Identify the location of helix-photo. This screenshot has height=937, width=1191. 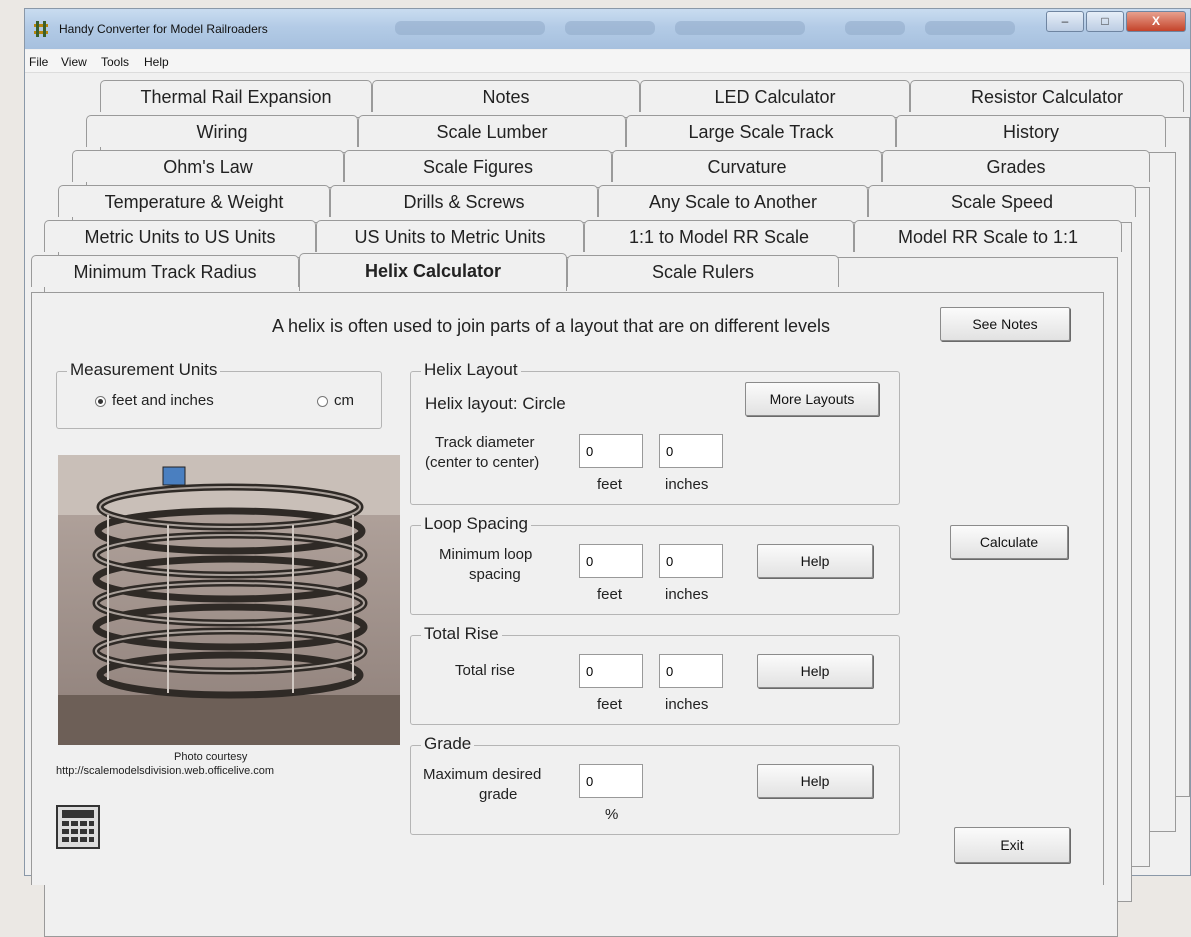
(229, 600).